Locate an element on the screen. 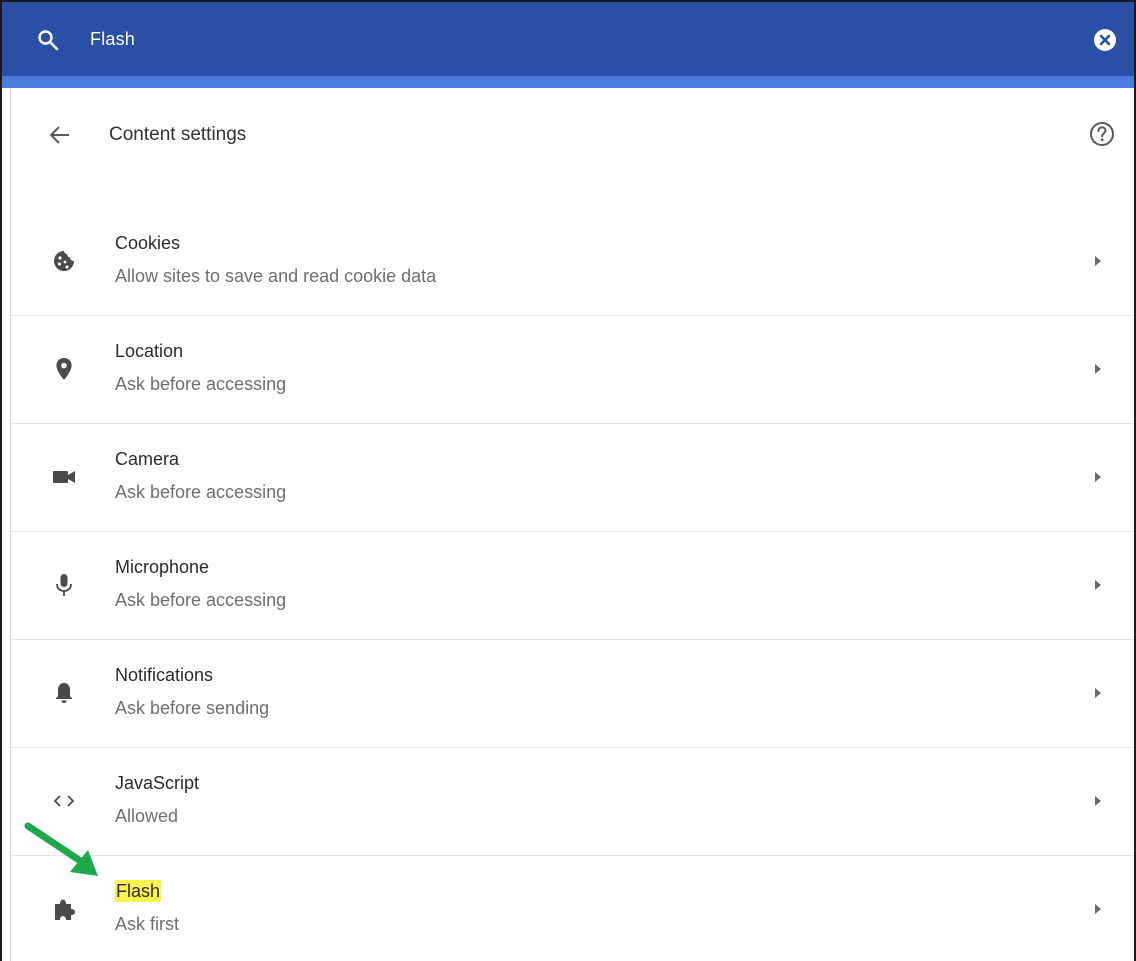 The height and width of the screenshot is (961, 1136). setting-row-camera: Camera Ask before accessing is located at coordinates (572, 478).